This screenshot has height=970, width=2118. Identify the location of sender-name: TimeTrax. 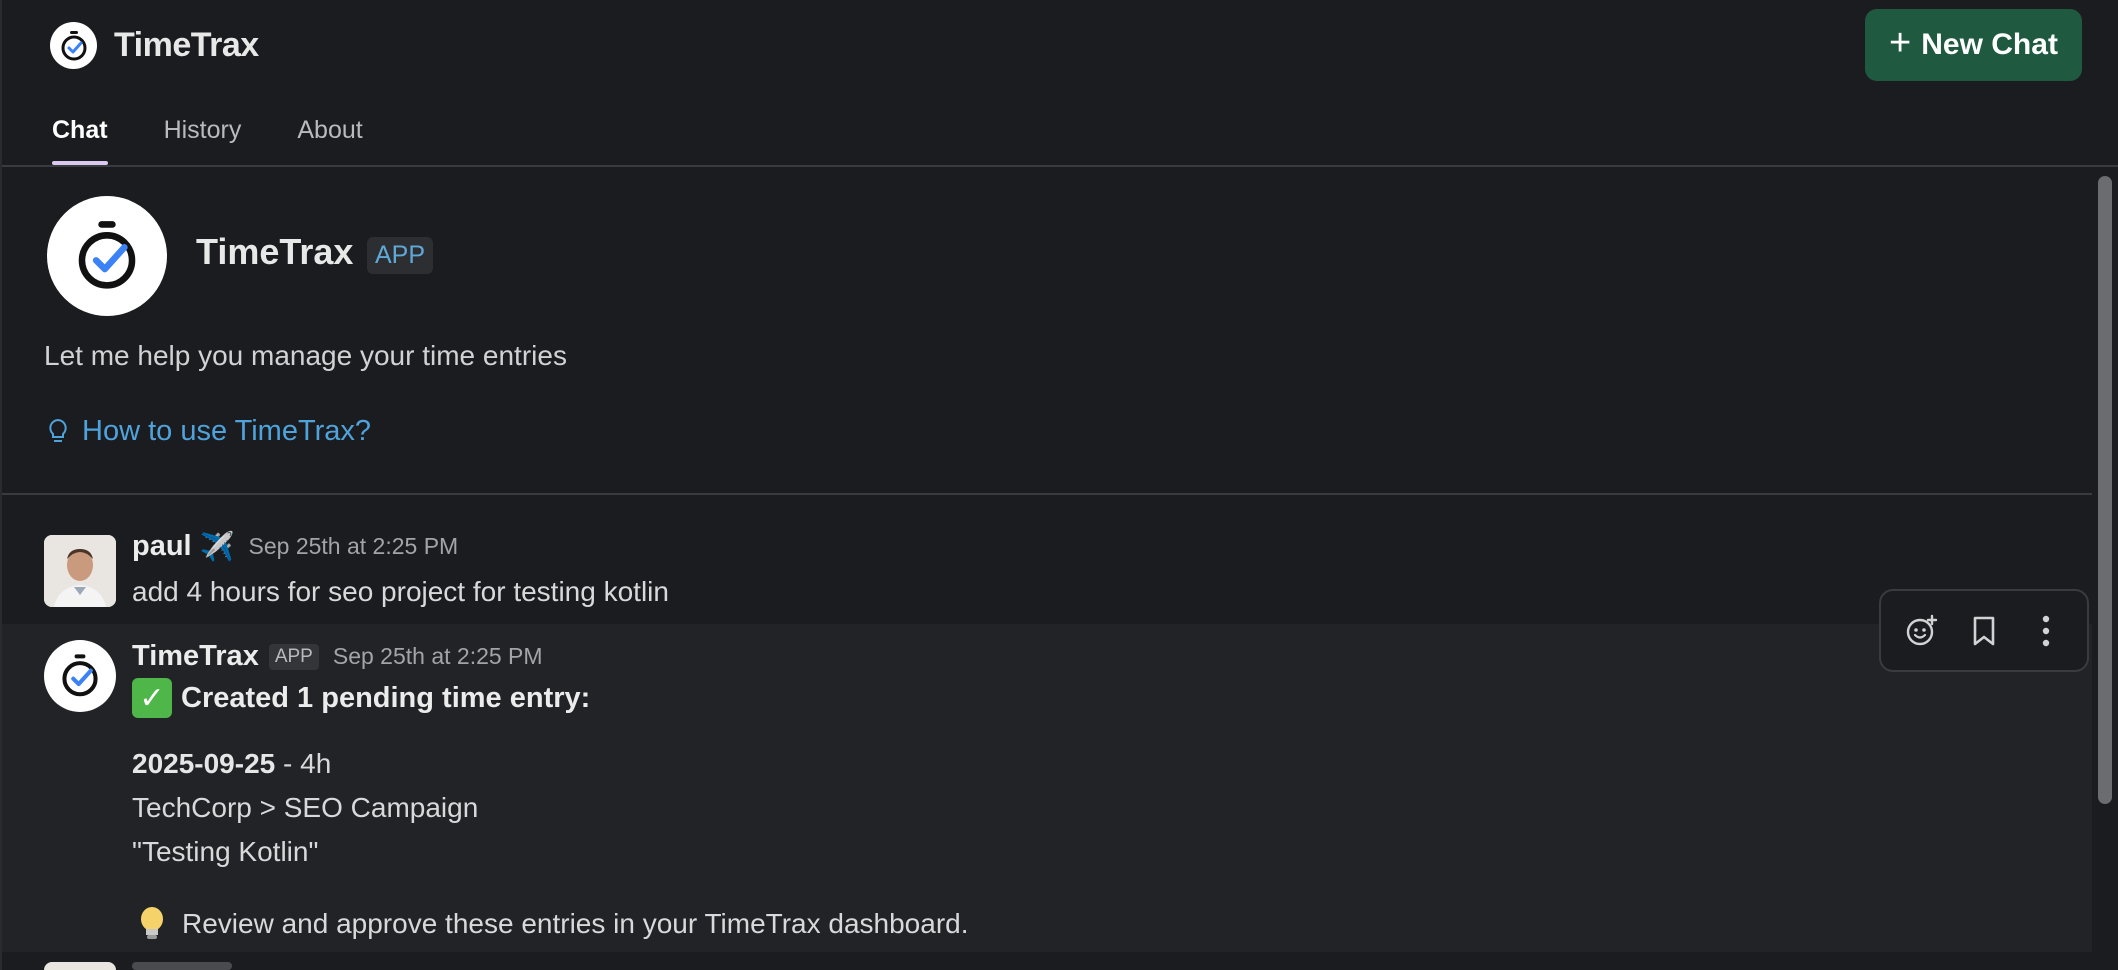
(195, 656).